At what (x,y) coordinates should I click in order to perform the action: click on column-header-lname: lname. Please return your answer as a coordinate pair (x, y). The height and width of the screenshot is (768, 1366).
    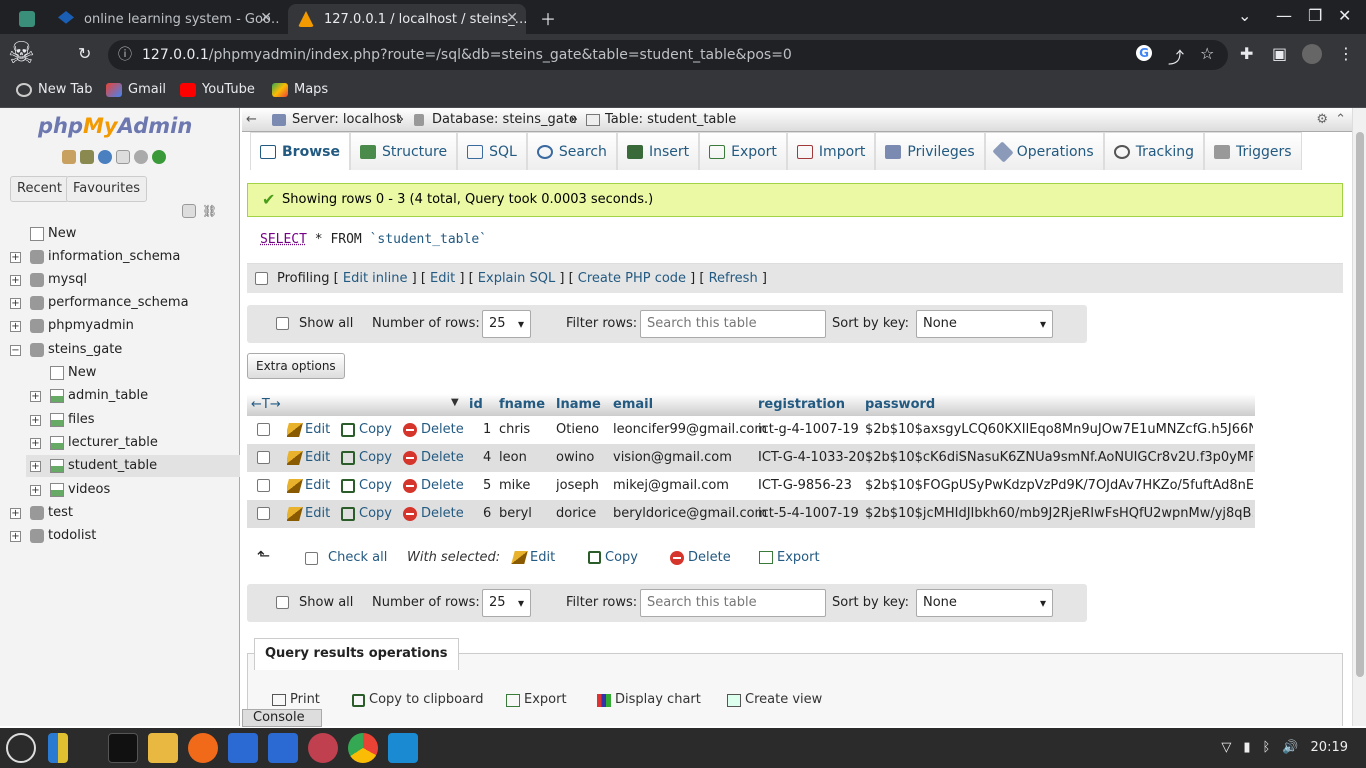
    Looking at the image, I should click on (578, 404).